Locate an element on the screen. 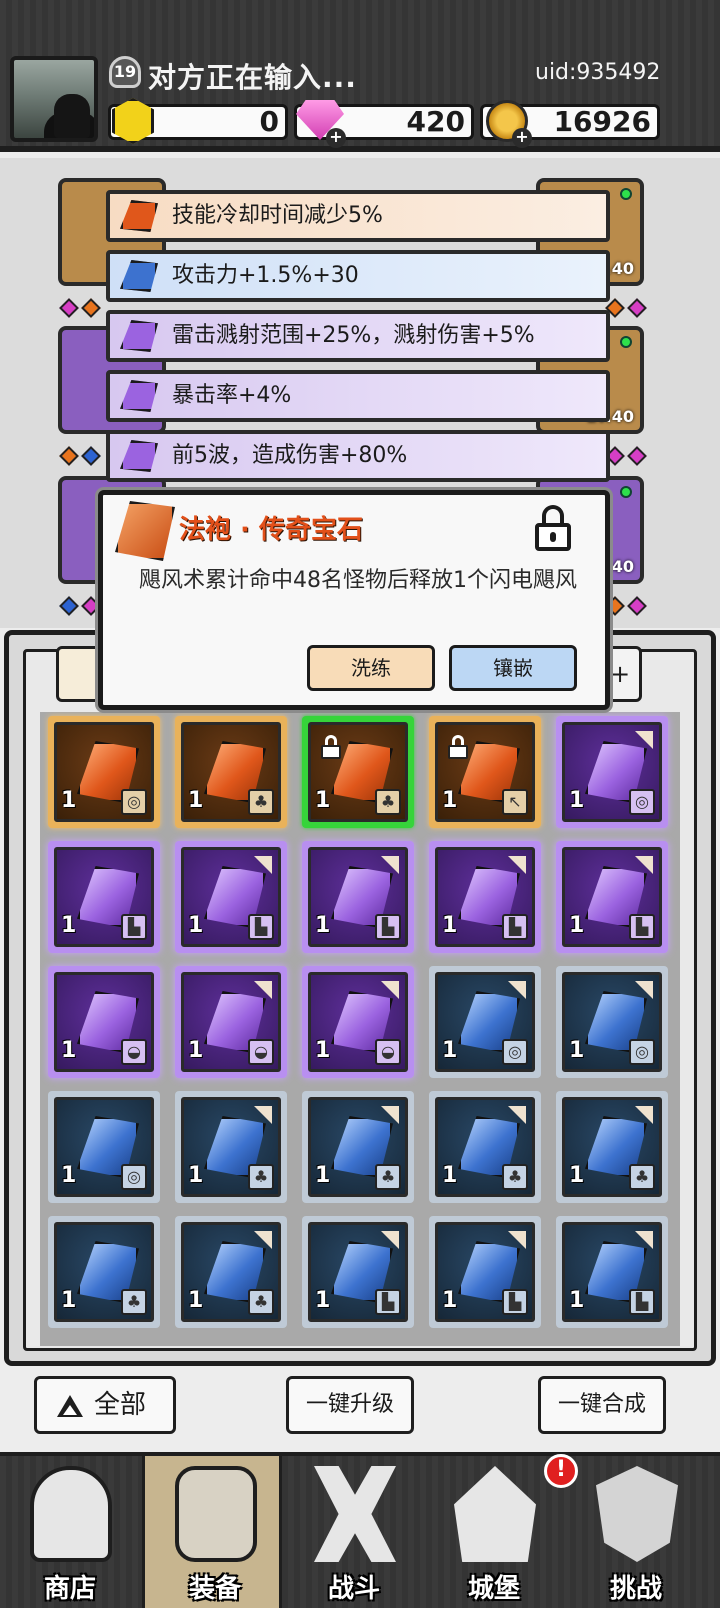  nav-equip: 装备 is located at coordinates (212, 1532).